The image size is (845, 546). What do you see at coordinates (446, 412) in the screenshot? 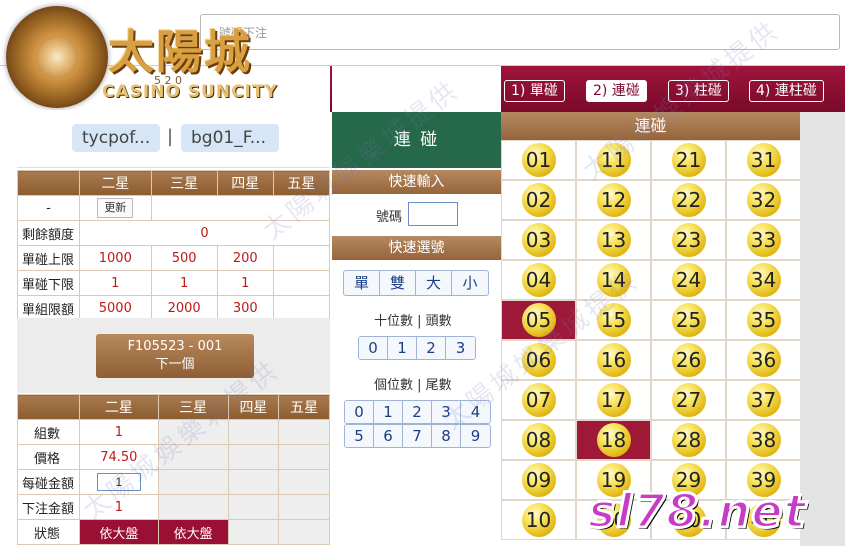
I see `units-3-button: 3` at bounding box center [446, 412].